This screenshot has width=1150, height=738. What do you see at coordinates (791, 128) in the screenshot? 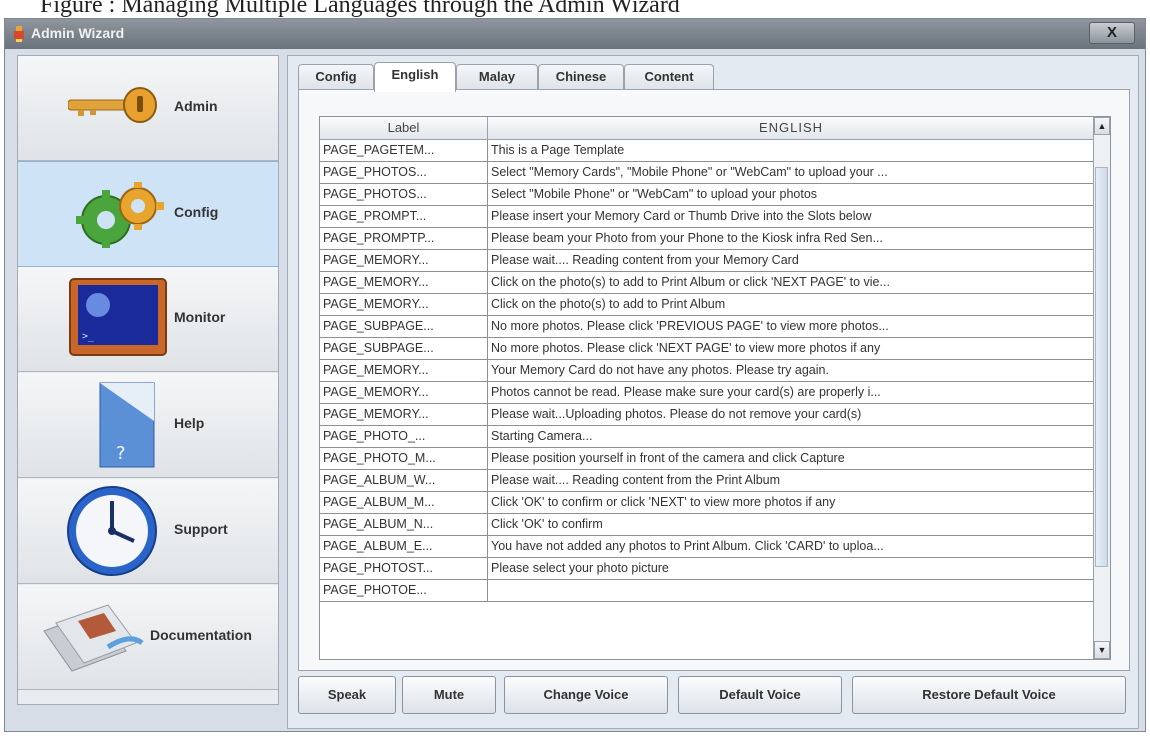
I see `column-header-english: ENGLISH` at bounding box center [791, 128].